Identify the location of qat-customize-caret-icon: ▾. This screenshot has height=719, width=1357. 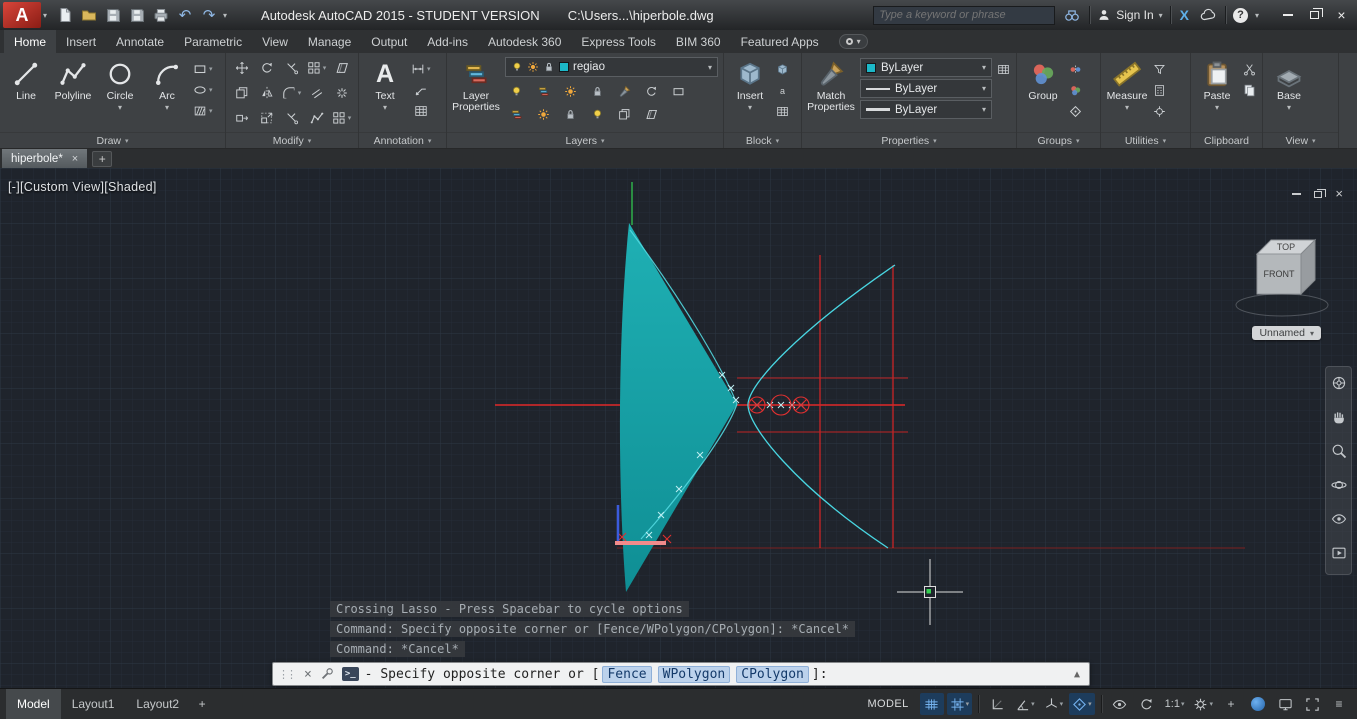
(225, 15).